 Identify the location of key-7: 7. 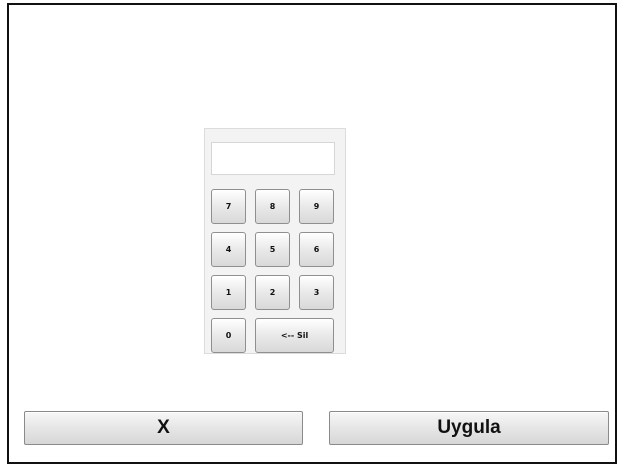
(228, 206).